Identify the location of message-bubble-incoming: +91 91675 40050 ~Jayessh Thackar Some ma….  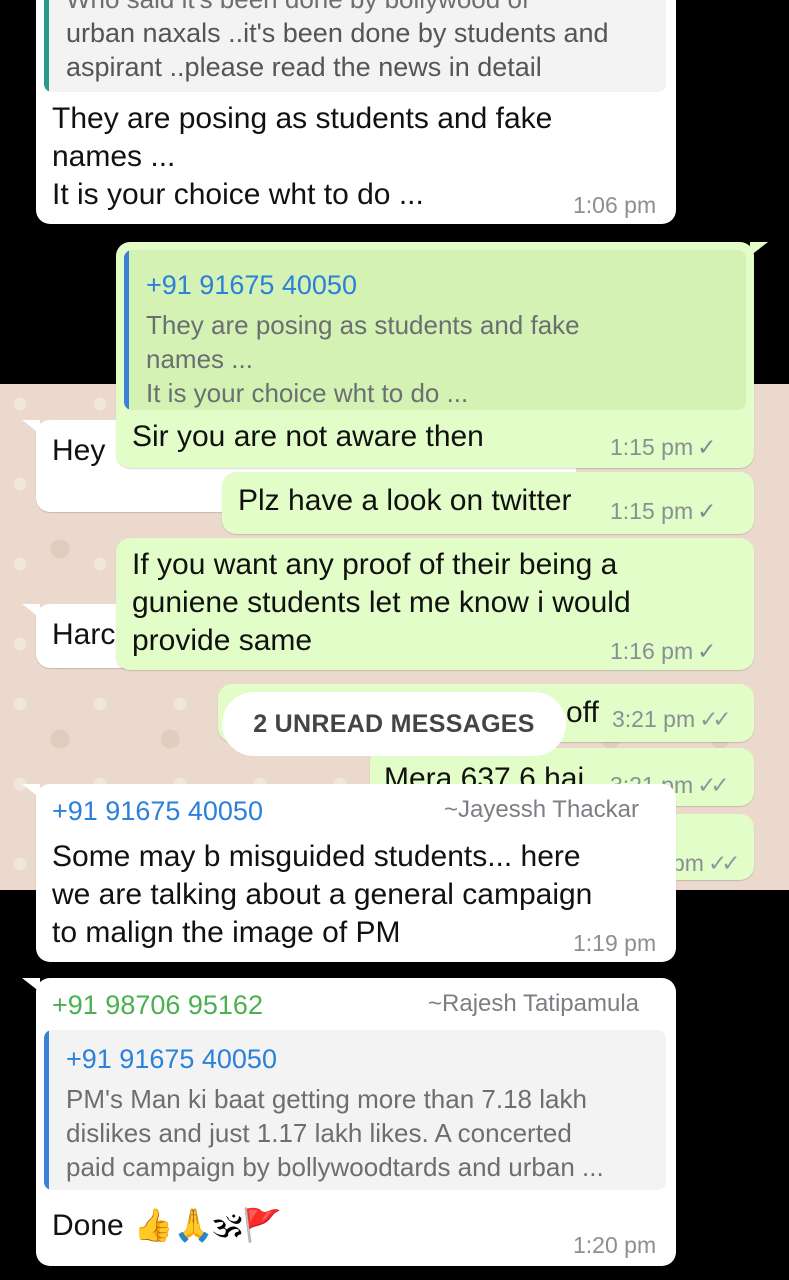
(356, 873).